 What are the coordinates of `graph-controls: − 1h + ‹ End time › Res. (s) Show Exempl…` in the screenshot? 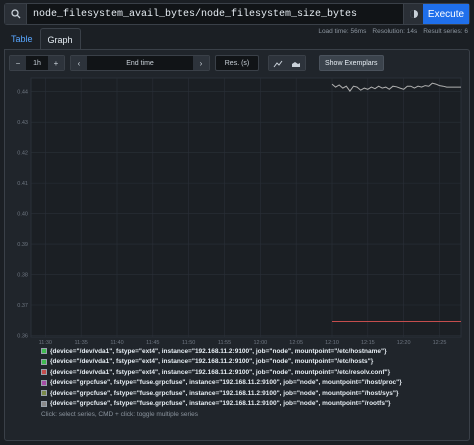 It's located at (196, 63).